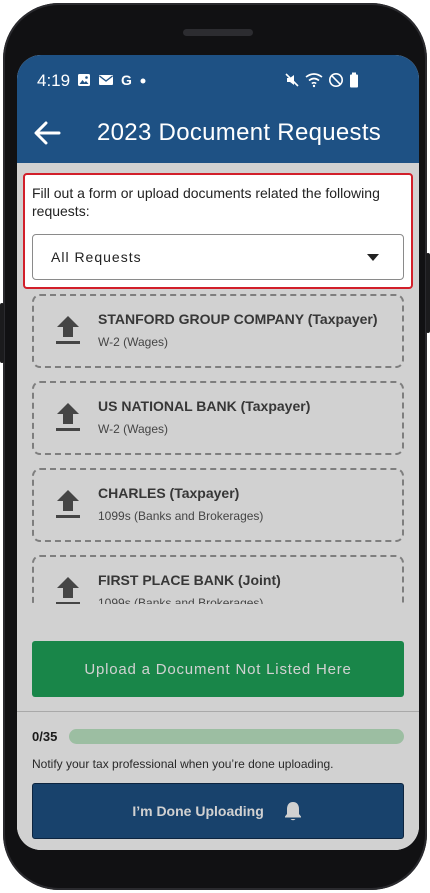 This screenshot has height=893, width=430. I want to click on done-uploading-button: I’m Done Uploading, so click(218, 811).